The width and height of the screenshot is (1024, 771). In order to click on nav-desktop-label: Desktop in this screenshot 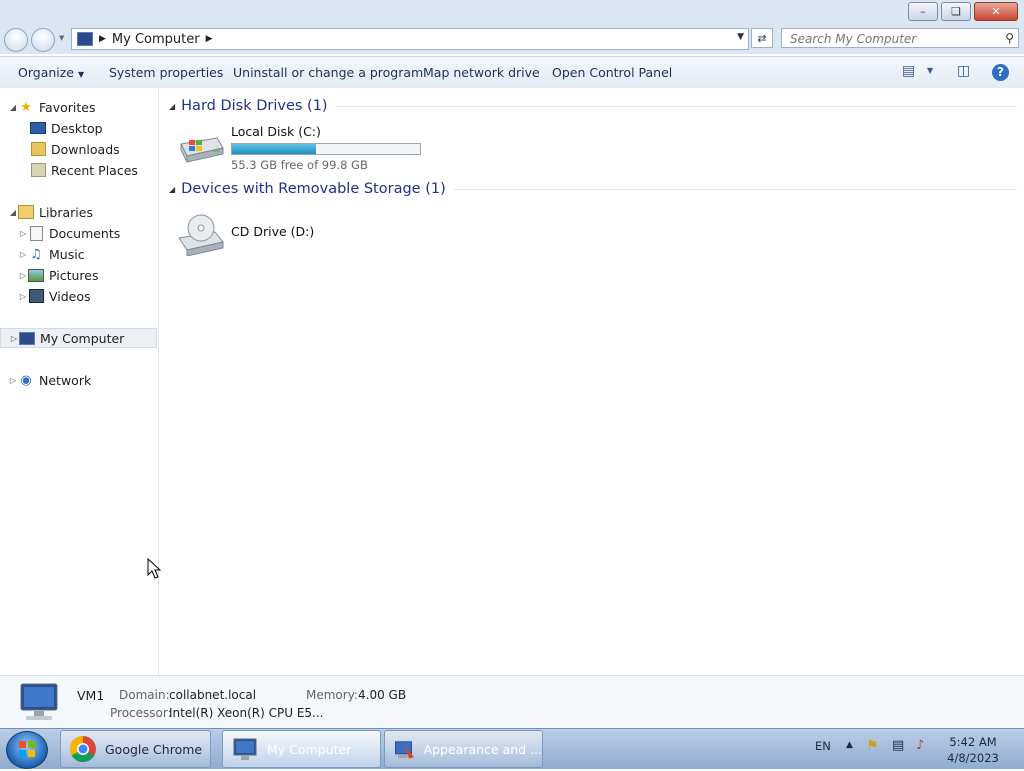, I will do `click(77, 128)`.